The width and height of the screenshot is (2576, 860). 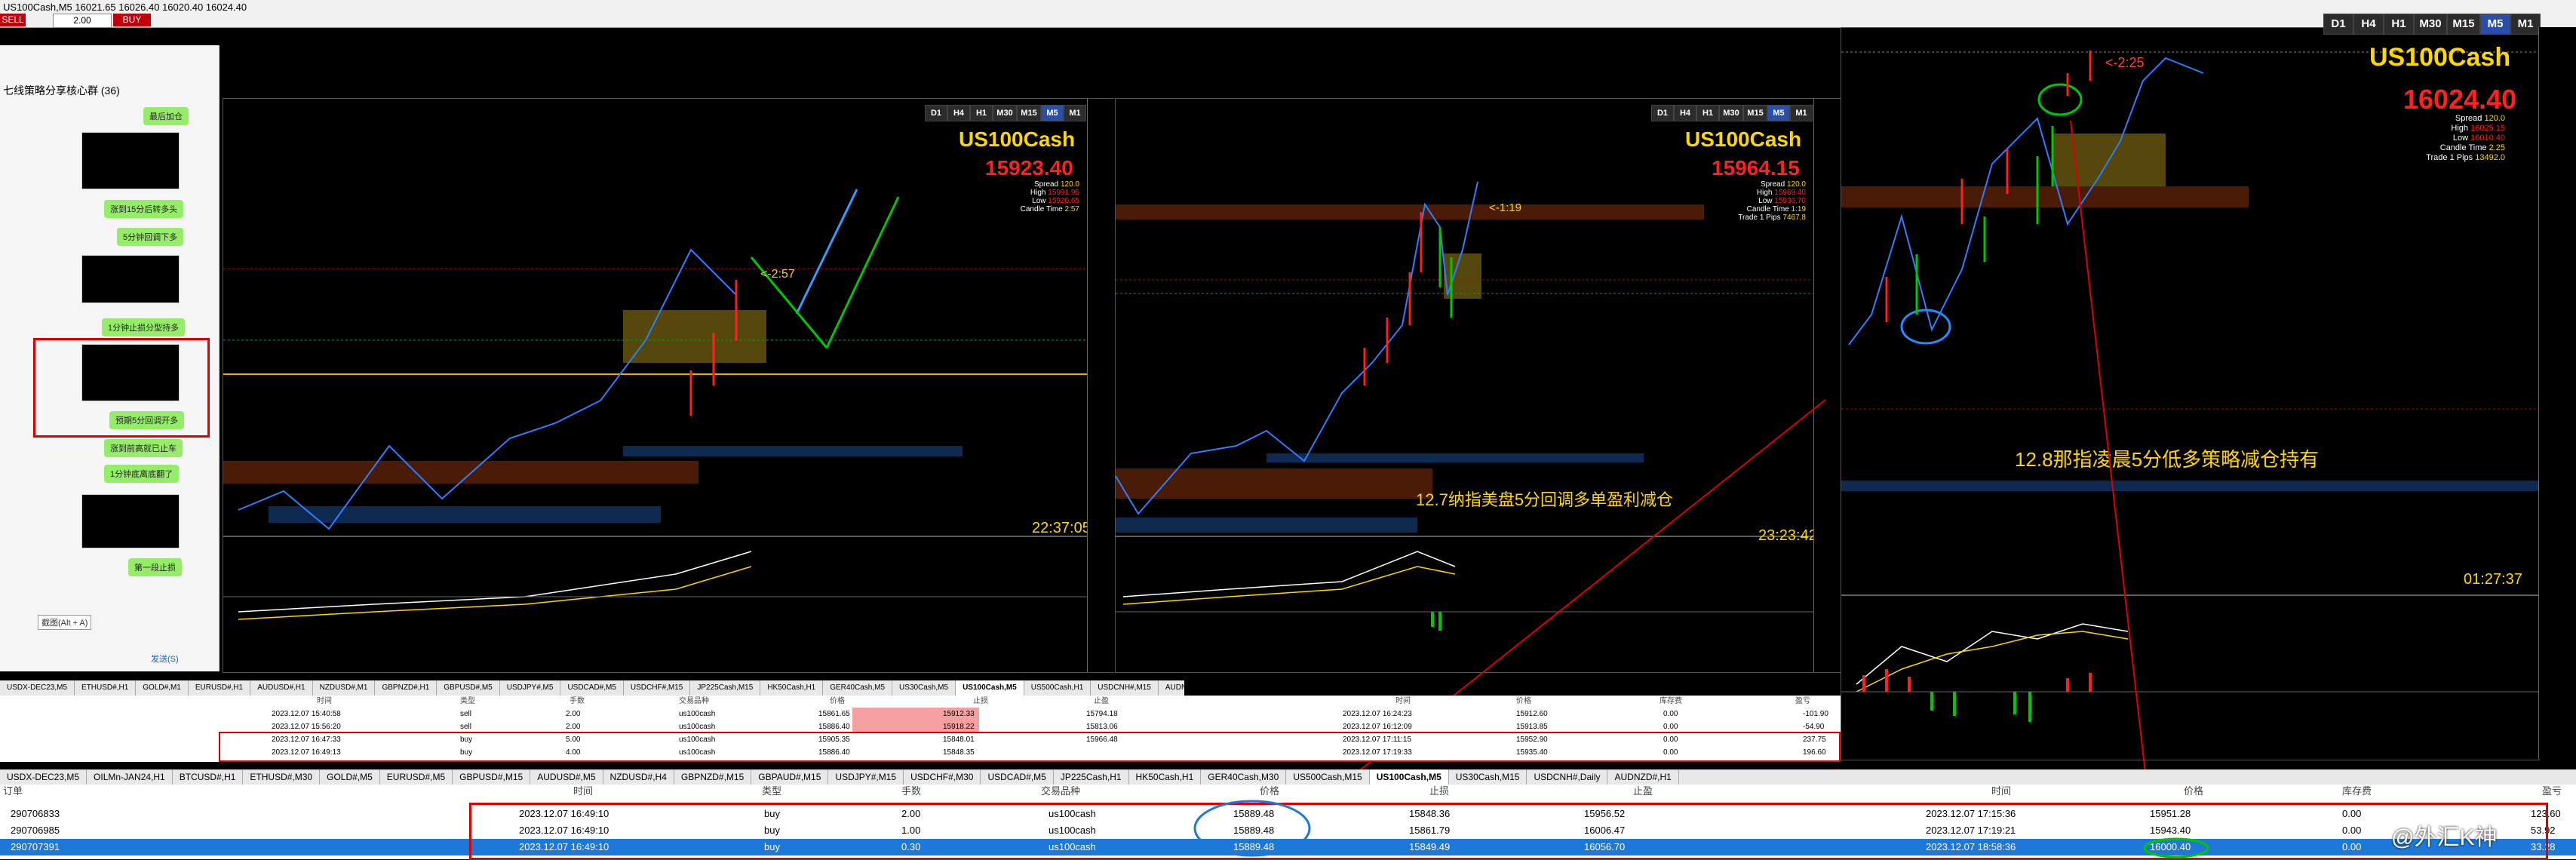 What do you see at coordinates (920, 702) in the screenshot?
I see `table-header: 时间 类型 手数 交易品种 价格 止损 止盈 时间 价格 库存费 盈亏` at bounding box center [920, 702].